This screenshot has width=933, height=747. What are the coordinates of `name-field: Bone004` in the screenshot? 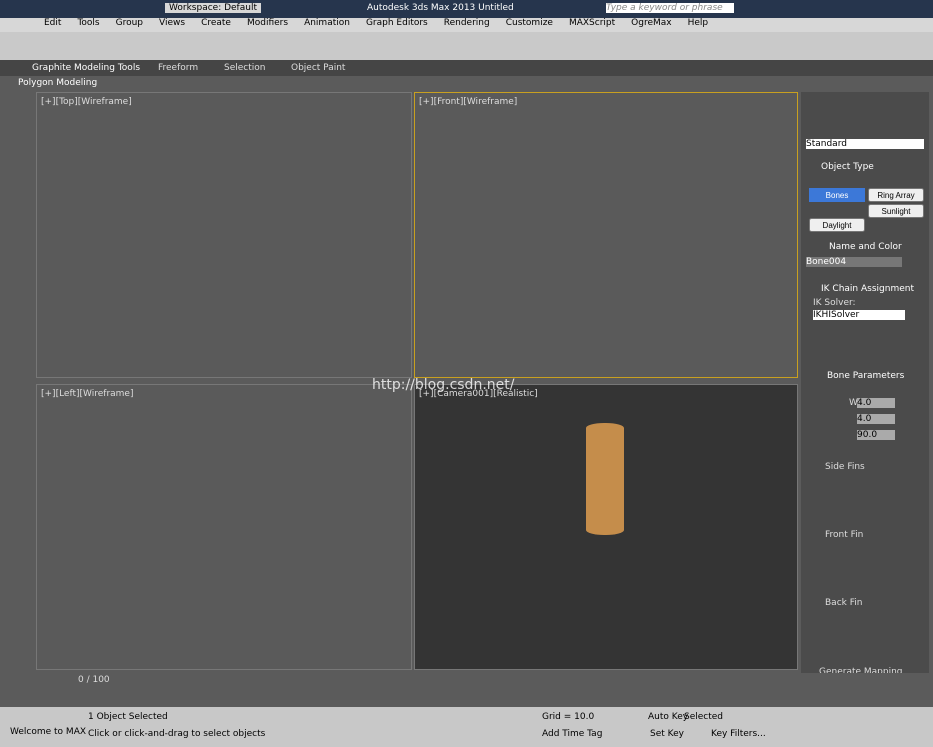 It's located at (854, 262).